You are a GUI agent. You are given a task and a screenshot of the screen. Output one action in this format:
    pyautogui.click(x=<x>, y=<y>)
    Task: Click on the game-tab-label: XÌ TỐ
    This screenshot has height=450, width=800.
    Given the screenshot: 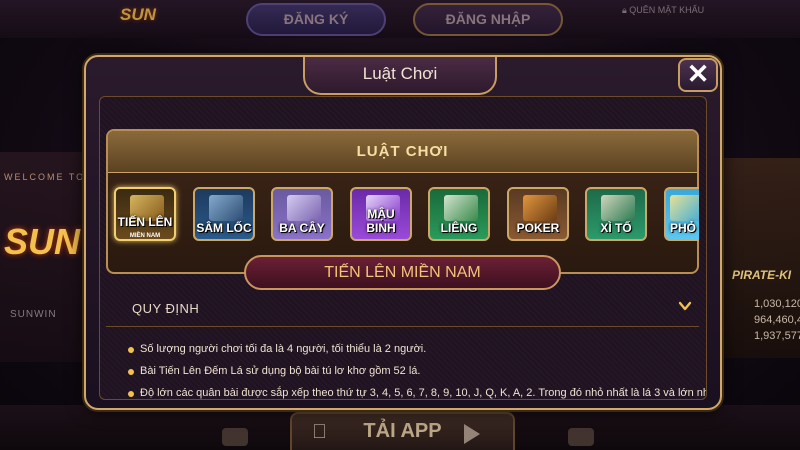 What is the action you would take?
    pyautogui.click(x=616, y=228)
    